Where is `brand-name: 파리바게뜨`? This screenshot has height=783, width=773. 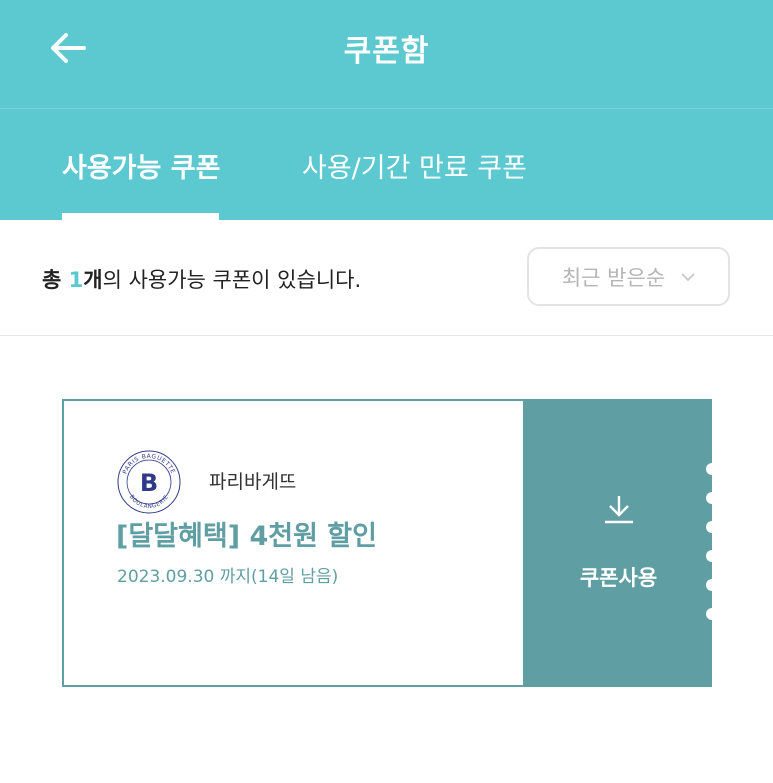
brand-name: 파리바게뜨 is located at coordinates (253, 482).